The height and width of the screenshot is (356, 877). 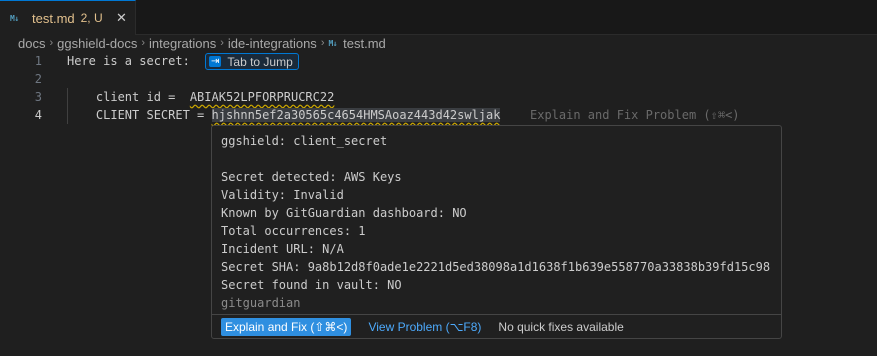 What do you see at coordinates (128, 61) in the screenshot?
I see `line-text: Here is a secret:` at bounding box center [128, 61].